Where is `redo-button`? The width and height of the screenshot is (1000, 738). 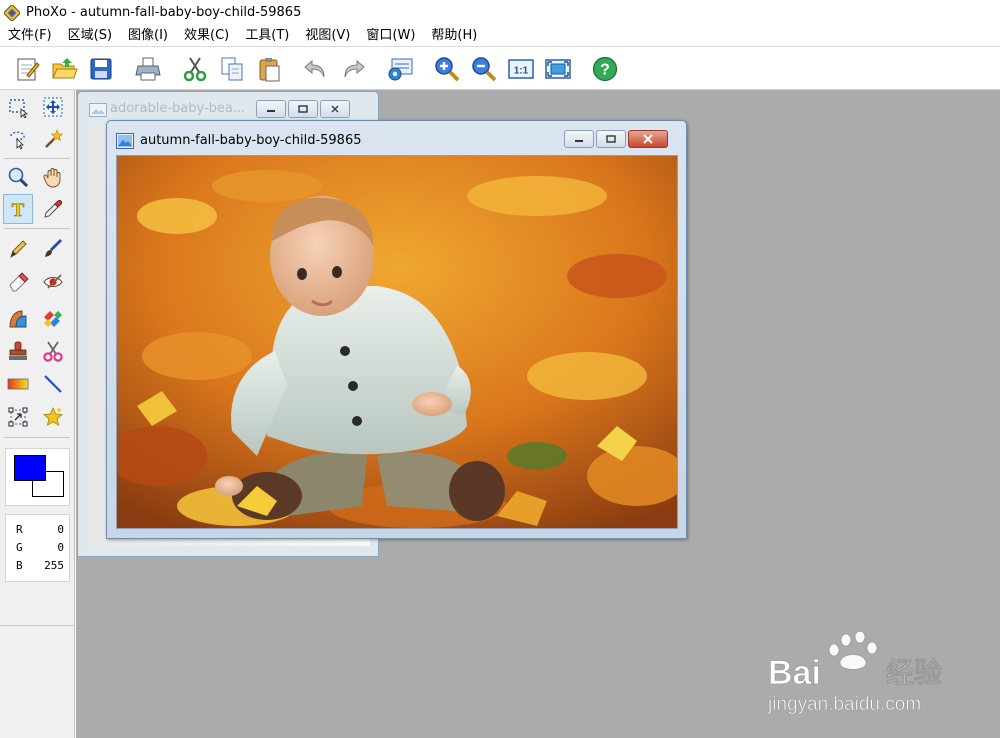
redo-button is located at coordinates (353, 69).